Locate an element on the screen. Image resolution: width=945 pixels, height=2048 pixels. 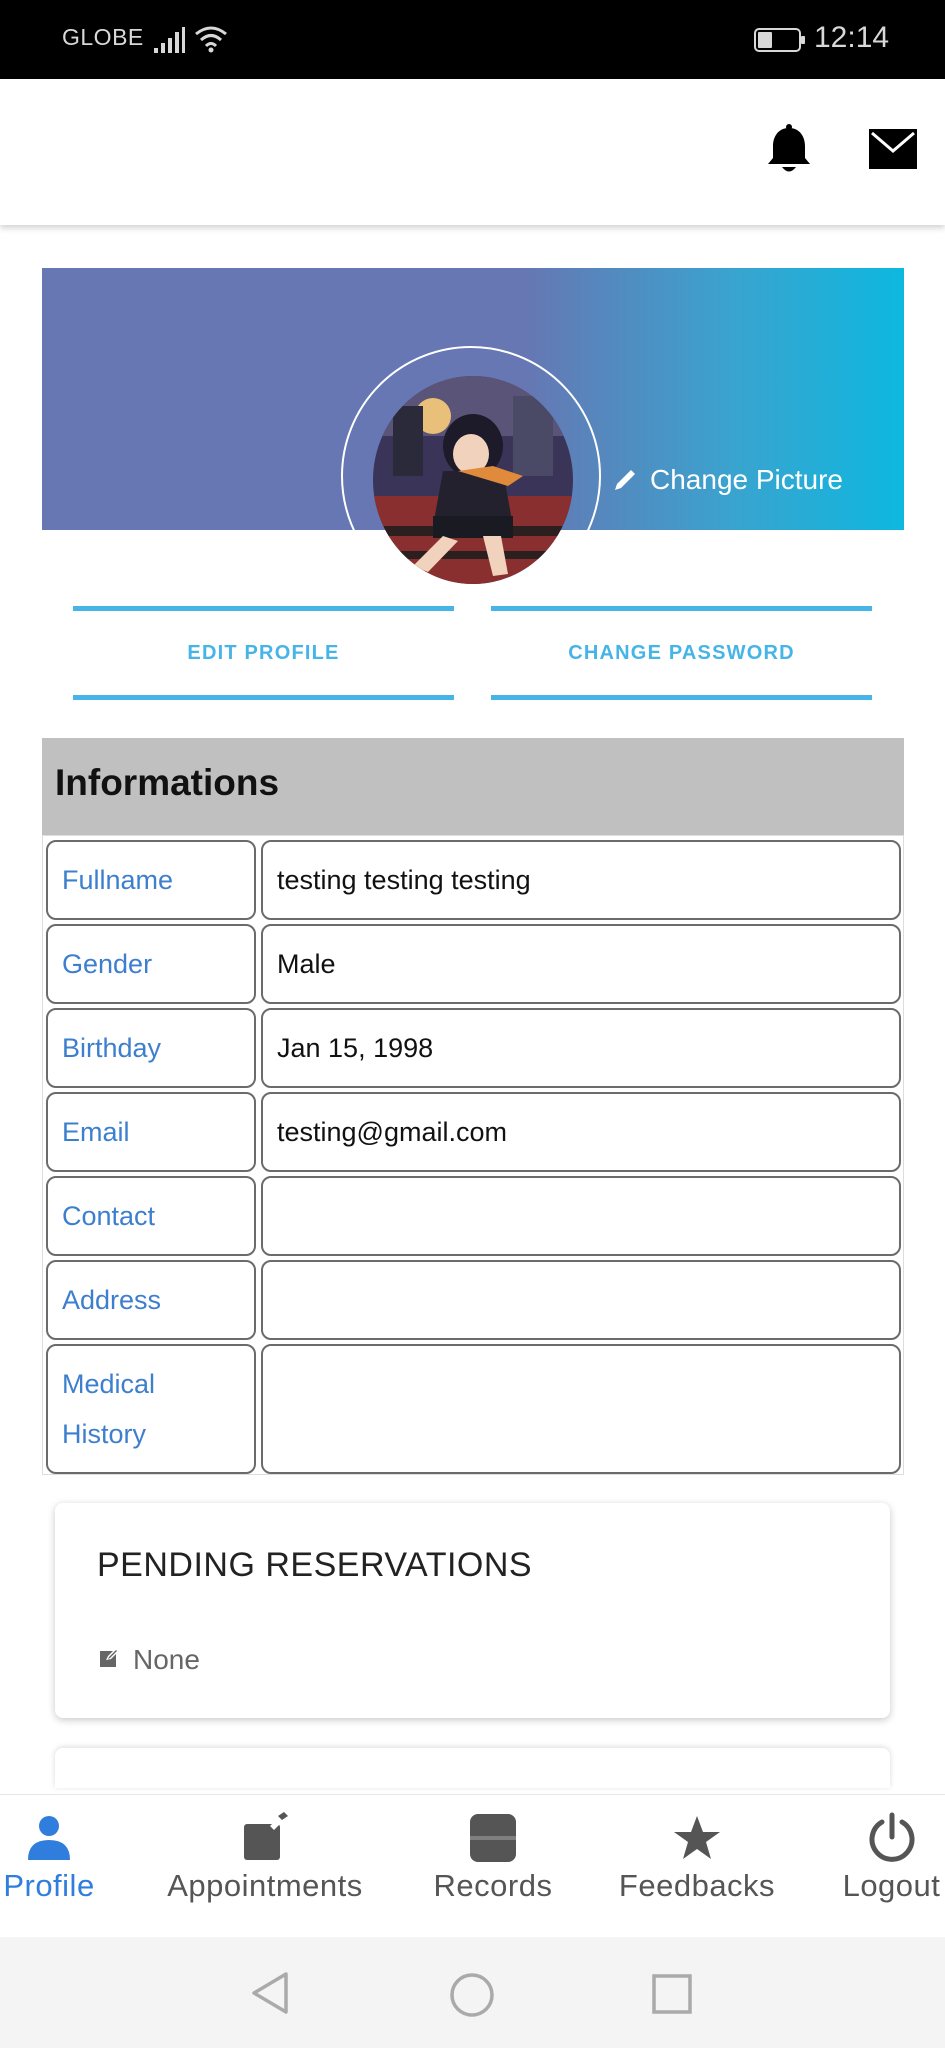
pending-empty-text: None is located at coordinates (166, 1659).